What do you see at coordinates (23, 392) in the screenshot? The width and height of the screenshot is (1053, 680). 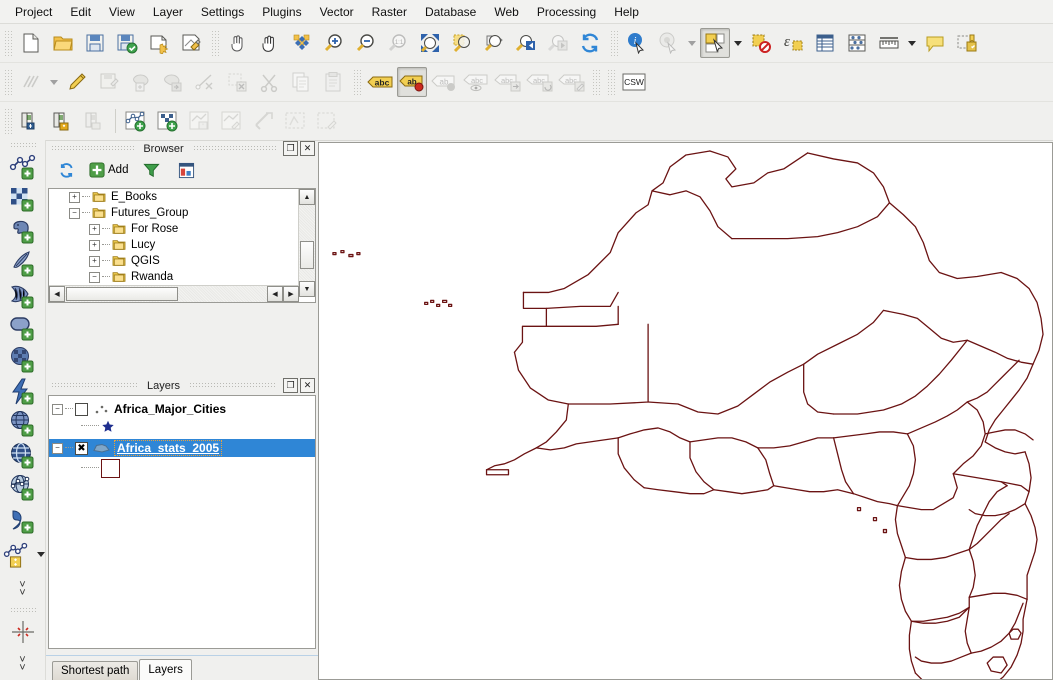 I see `add-virtual-layer-icon` at bounding box center [23, 392].